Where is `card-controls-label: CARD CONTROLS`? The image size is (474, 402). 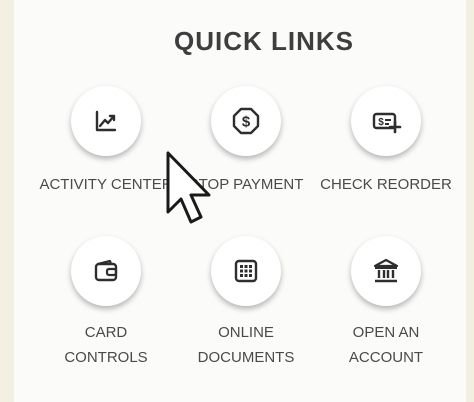 card-controls-label: CARD CONTROLS is located at coordinates (106, 345).